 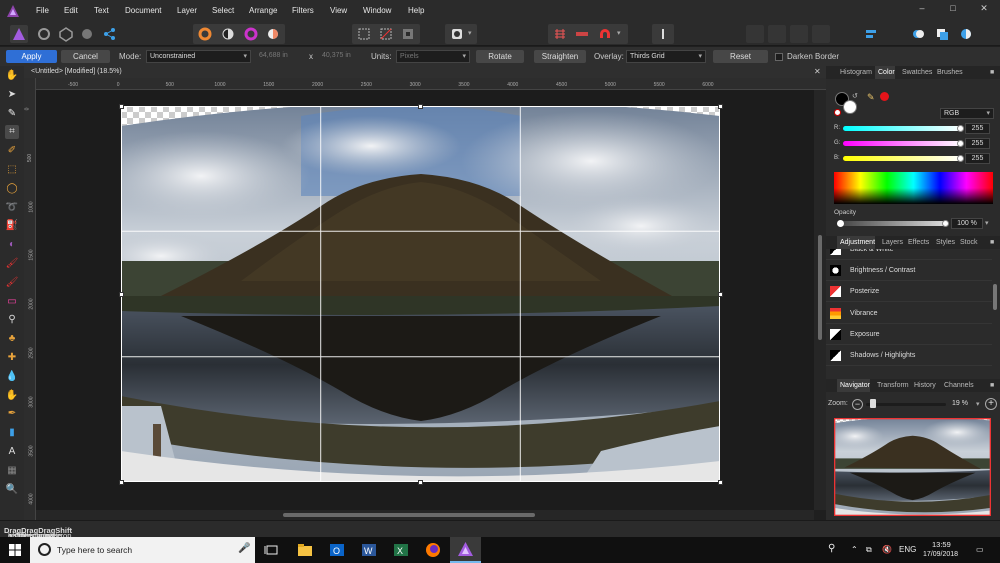 I want to click on tab-layers: Layers, so click(x=892, y=242).